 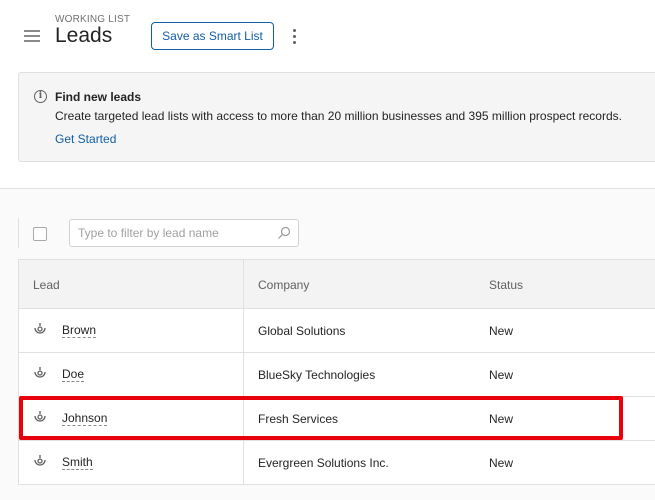 What do you see at coordinates (284, 232) in the screenshot?
I see `search-icon` at bounding box center [284, 232].